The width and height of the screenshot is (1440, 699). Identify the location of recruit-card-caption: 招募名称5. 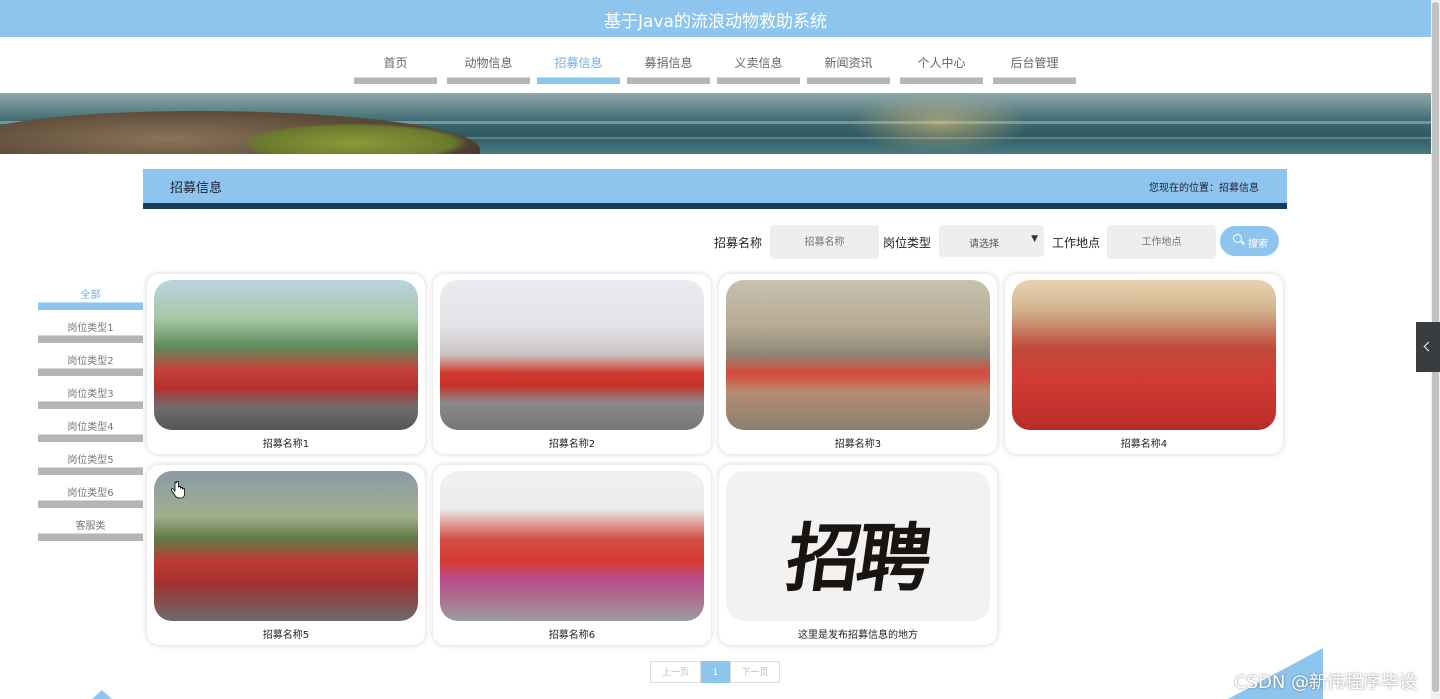
(286, 633).